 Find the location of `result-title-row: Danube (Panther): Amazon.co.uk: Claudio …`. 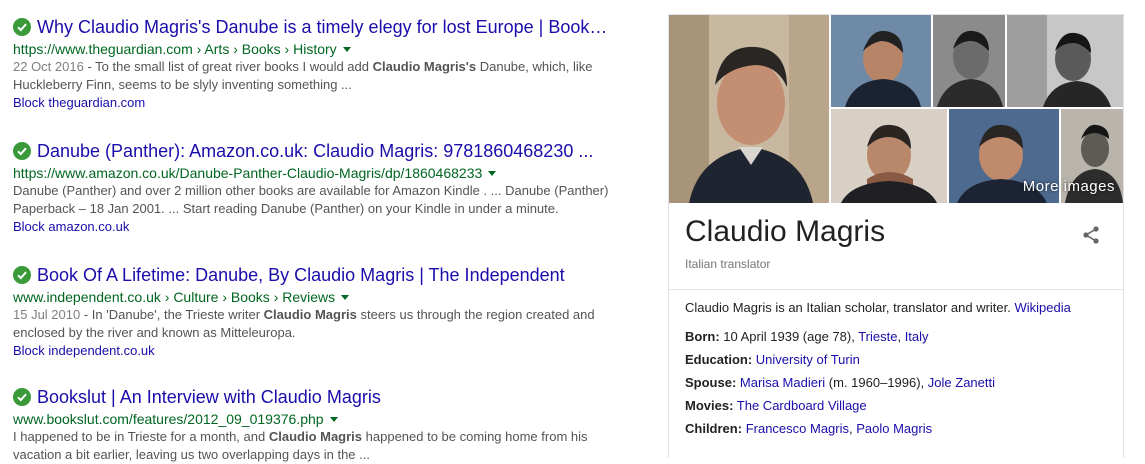

result-title-row: Danube (Panther): Amazon.co.uk: Claudio … is located at coordinates (313, 151).